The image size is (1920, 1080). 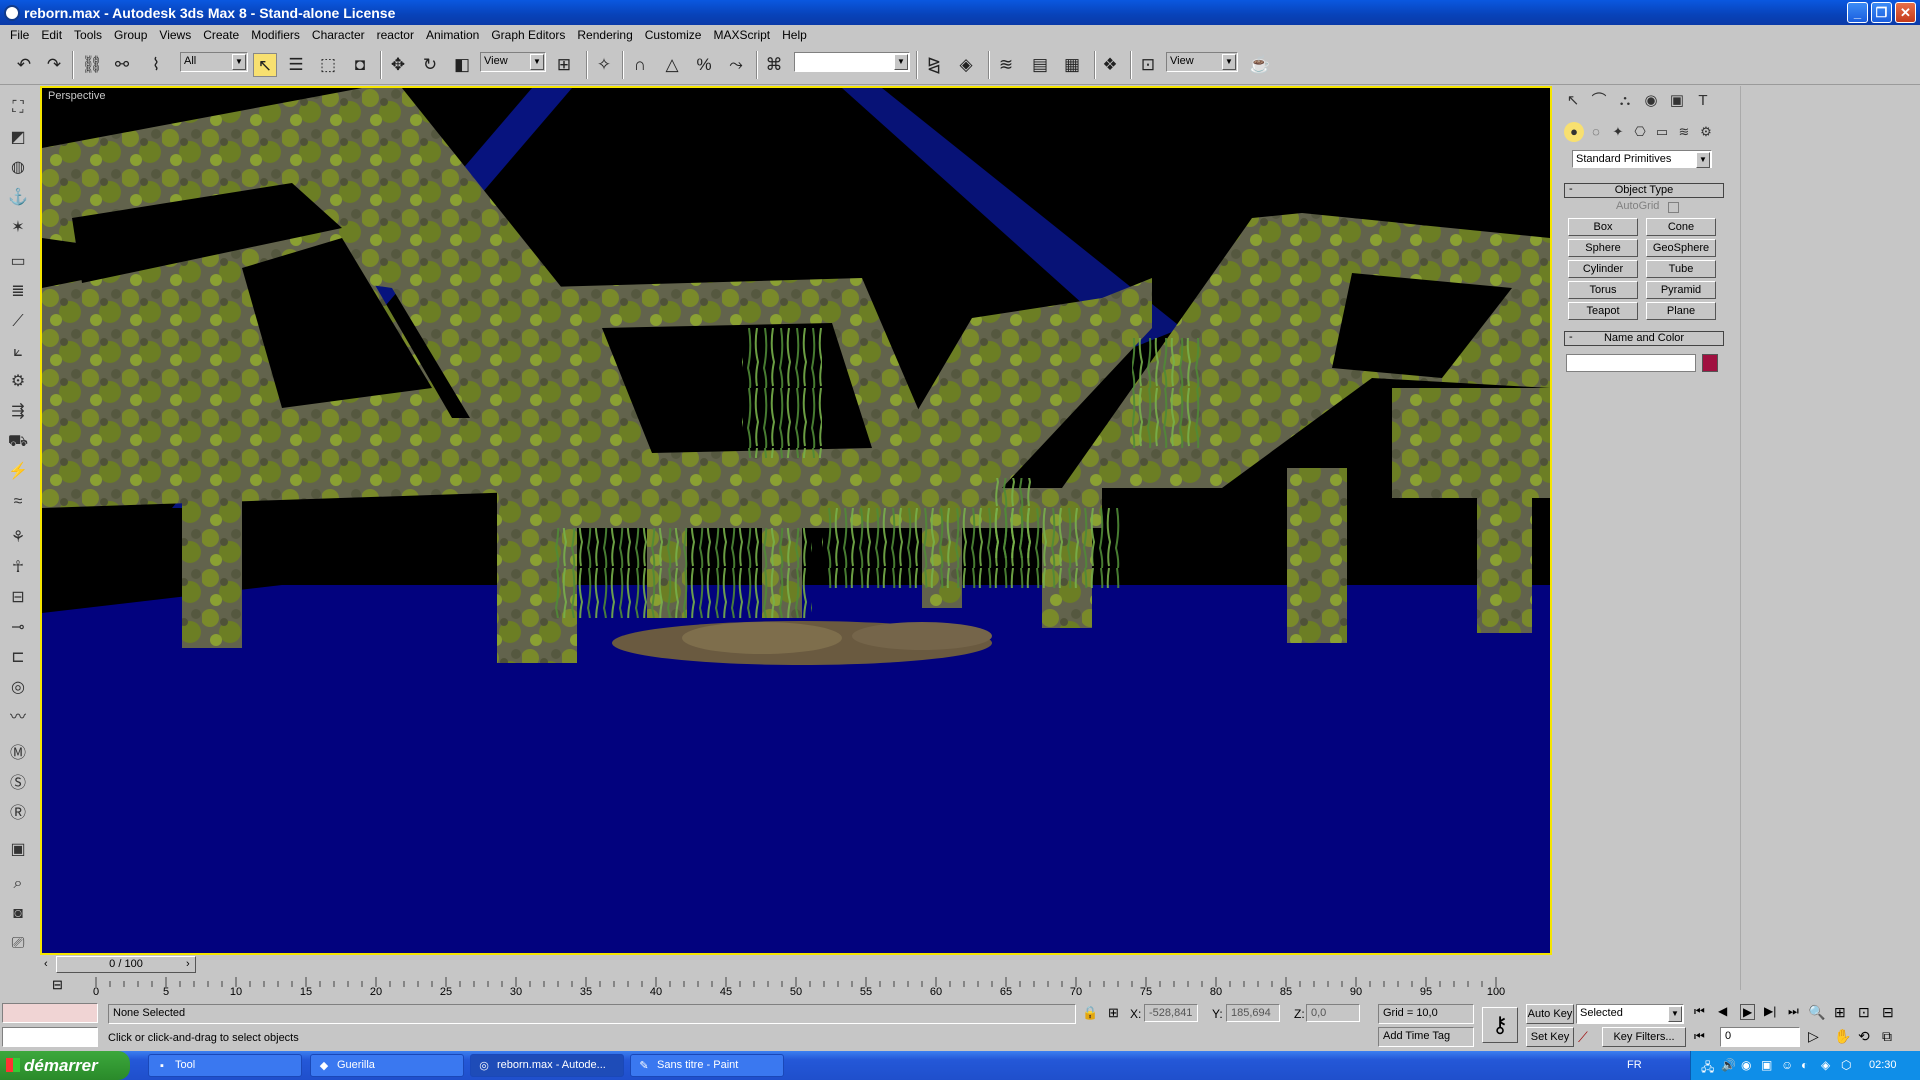 What do you see at coordinates (18, 944) in the screenshot?
I see `create-animation-icon: ⎚` at bounding box center [18, 944].